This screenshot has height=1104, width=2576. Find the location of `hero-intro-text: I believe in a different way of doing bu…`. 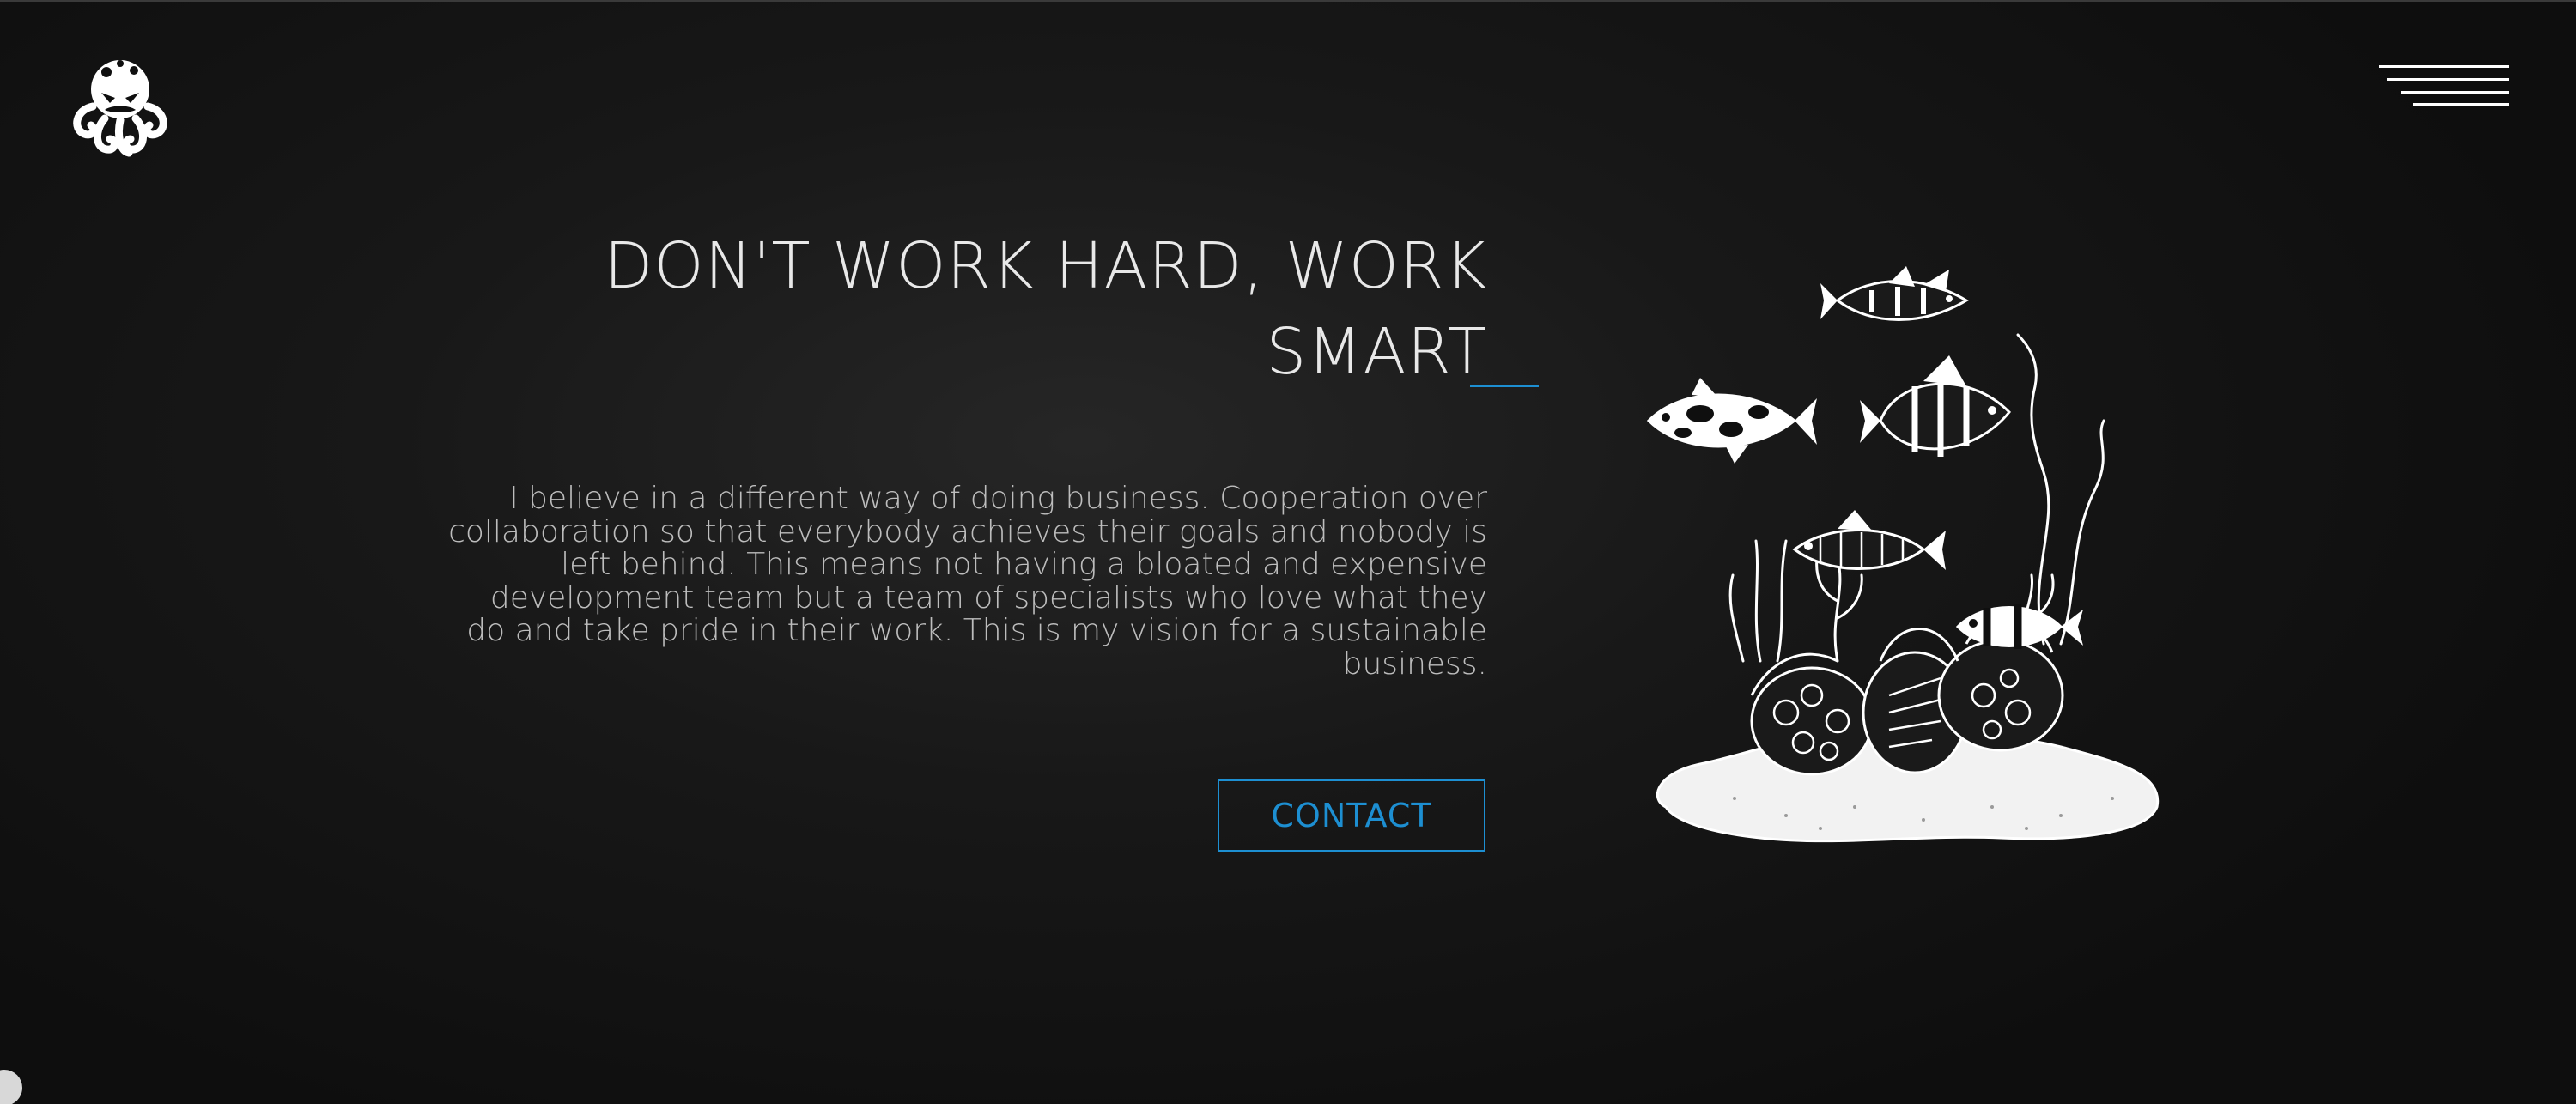

hero-intro-text: I believe in a different way of doing bu… is located at coordinates (968, 581).